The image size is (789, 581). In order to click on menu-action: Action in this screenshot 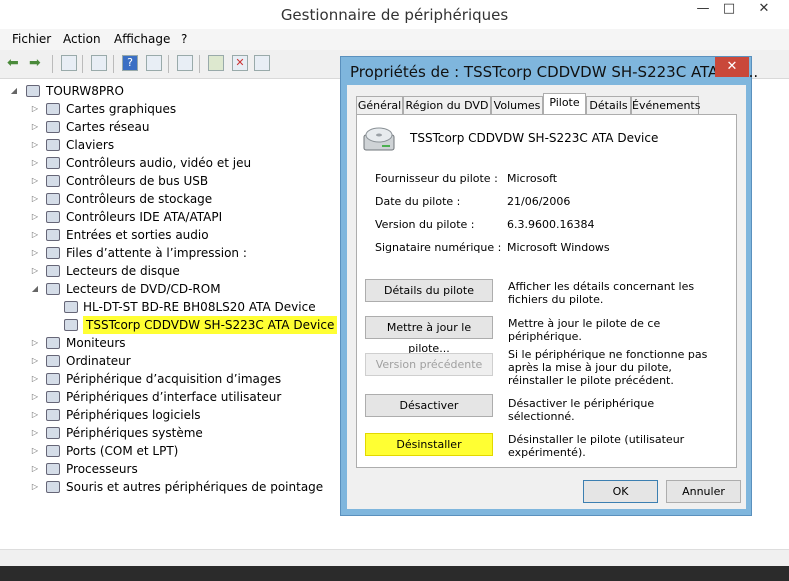, I will do `click(82, 39)`.